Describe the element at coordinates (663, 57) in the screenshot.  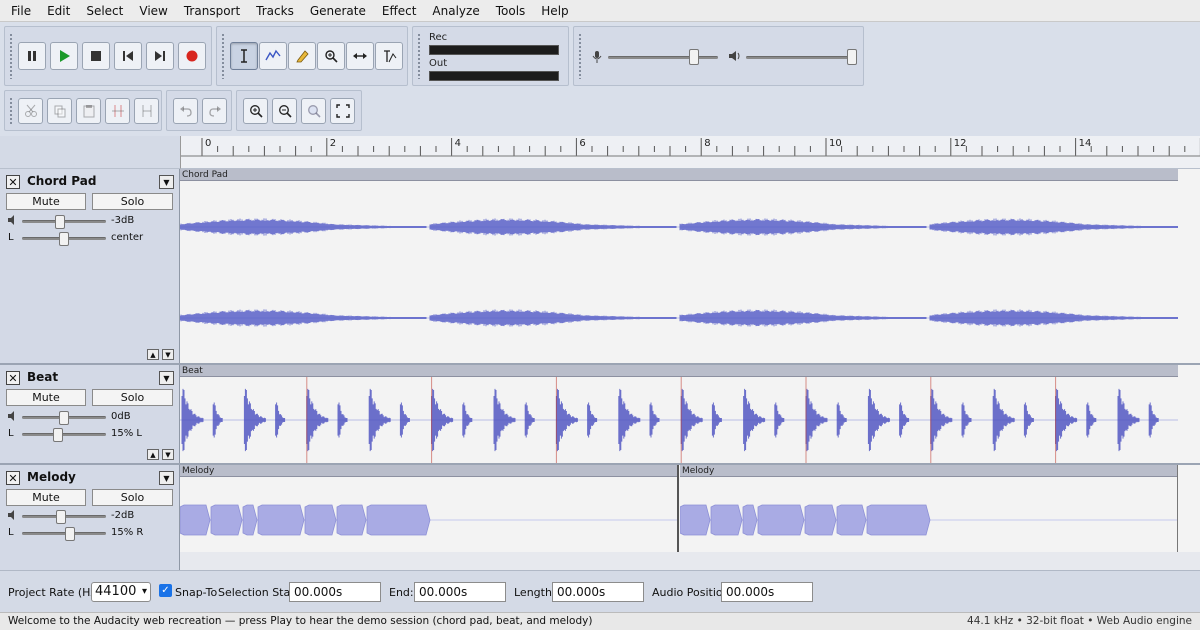
I see `record-volume-track` at that location.